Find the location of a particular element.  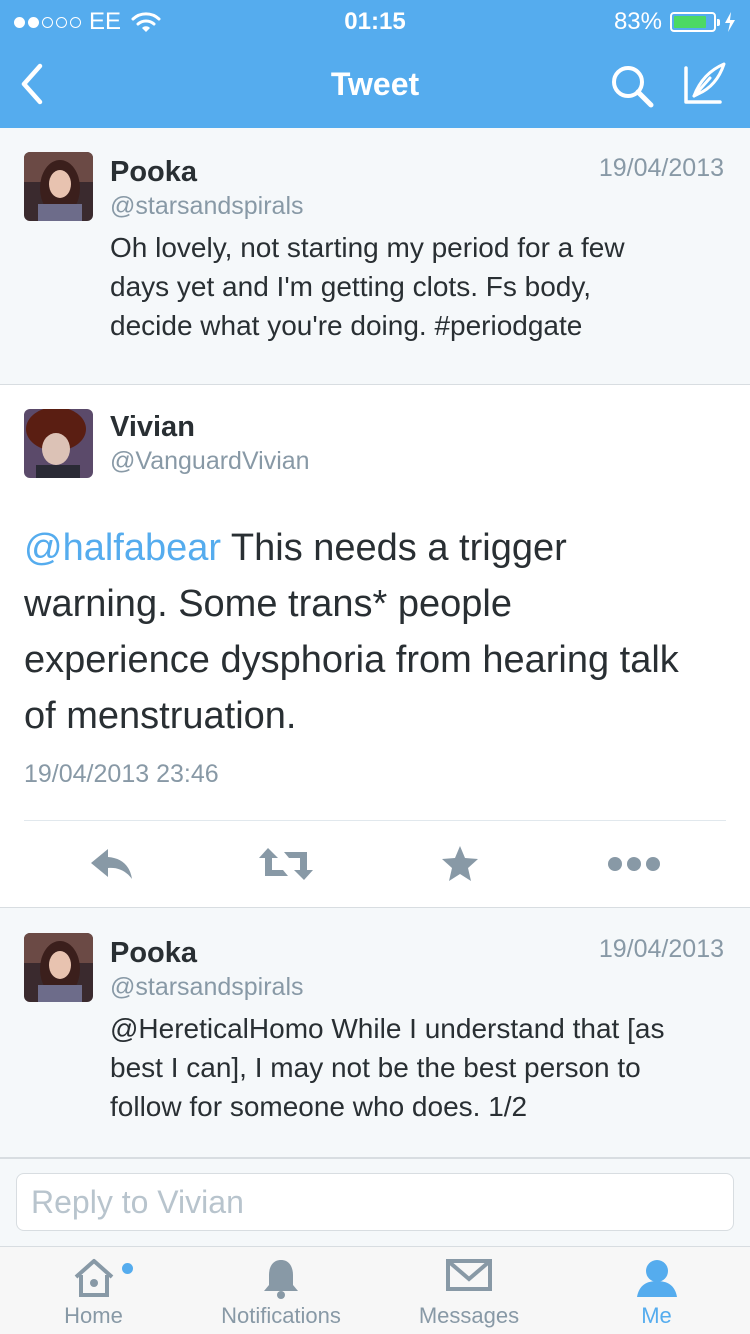

tweet-text-line: of menstruation. is located at coordinates (160, 716).